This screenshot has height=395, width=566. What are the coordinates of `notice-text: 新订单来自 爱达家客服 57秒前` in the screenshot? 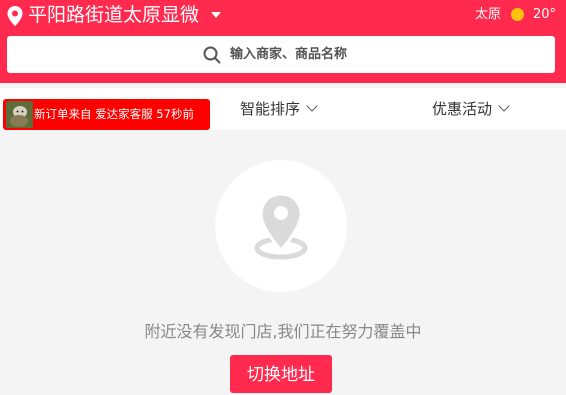 It's located at (114, 114).